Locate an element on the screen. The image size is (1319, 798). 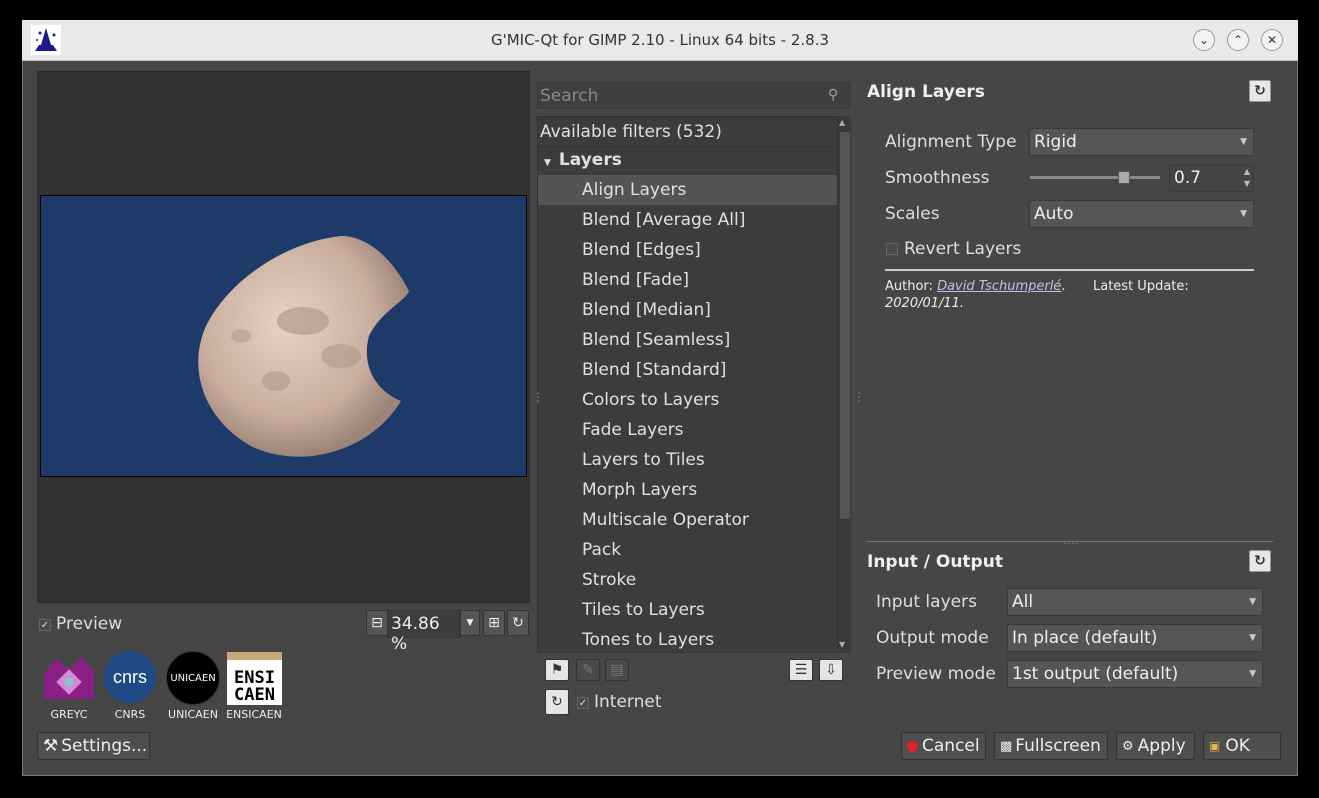
visibility-button: ☰ is located at coordinates (801, 670).